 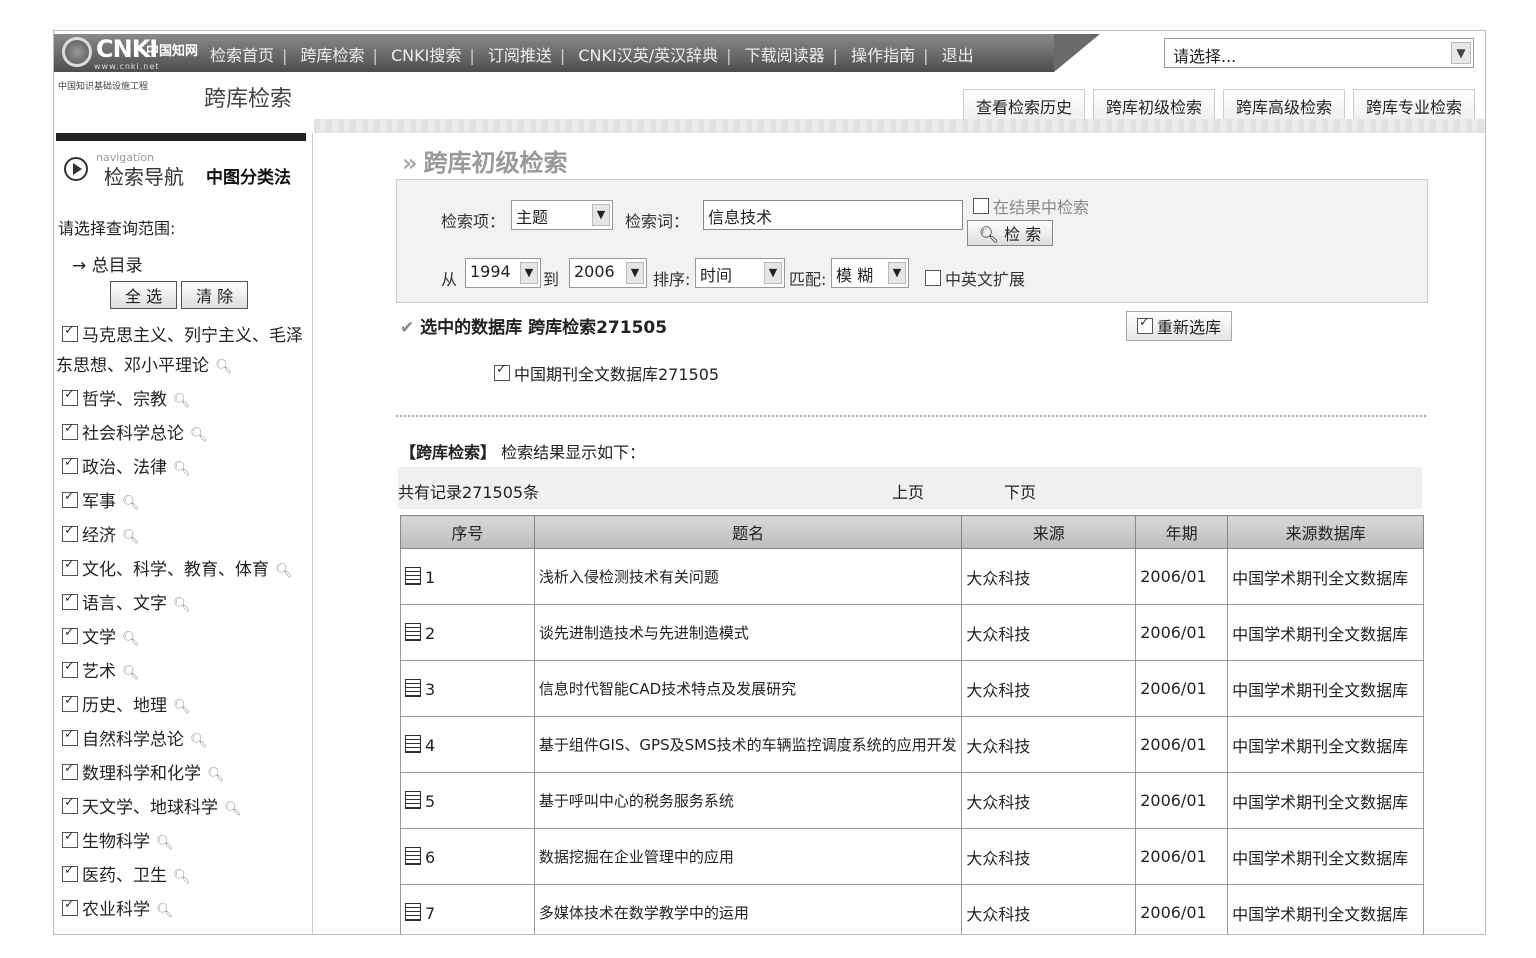 I want to click on category-item: 天文学、地球科学🔍︎, so click(x=152, y=805).